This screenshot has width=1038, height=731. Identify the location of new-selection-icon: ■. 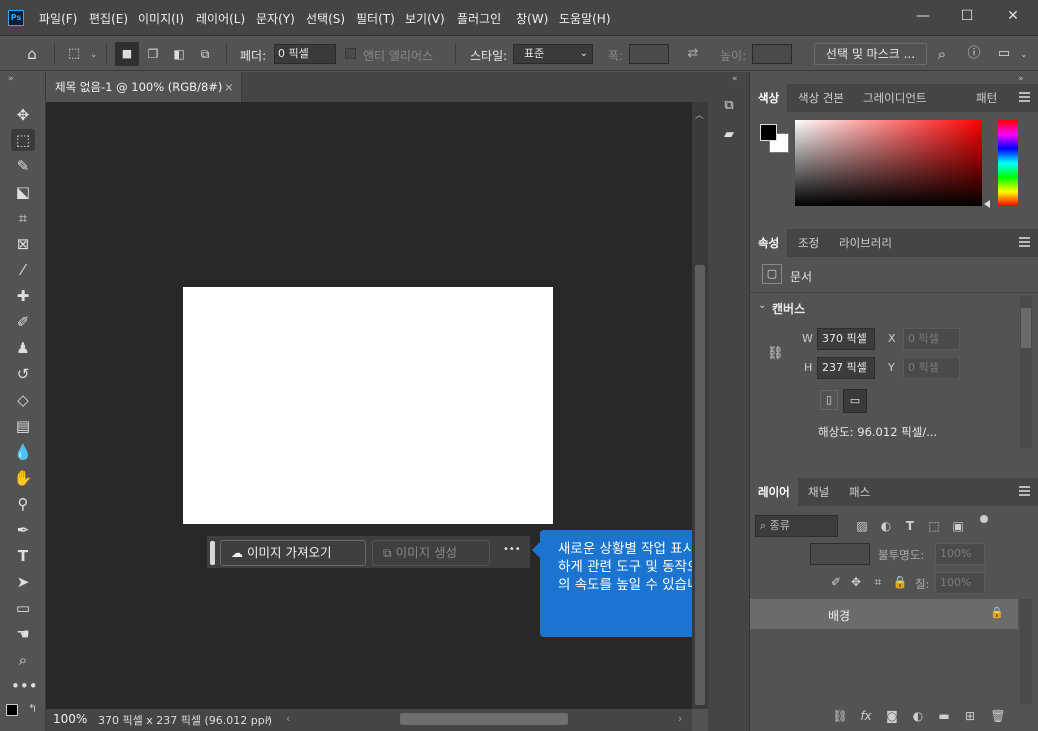
(127, 54).